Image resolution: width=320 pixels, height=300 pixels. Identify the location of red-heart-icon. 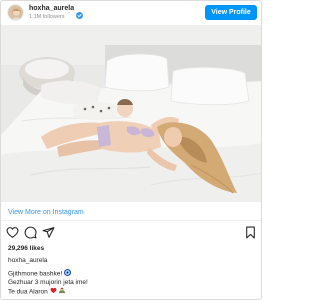
(53, 292).